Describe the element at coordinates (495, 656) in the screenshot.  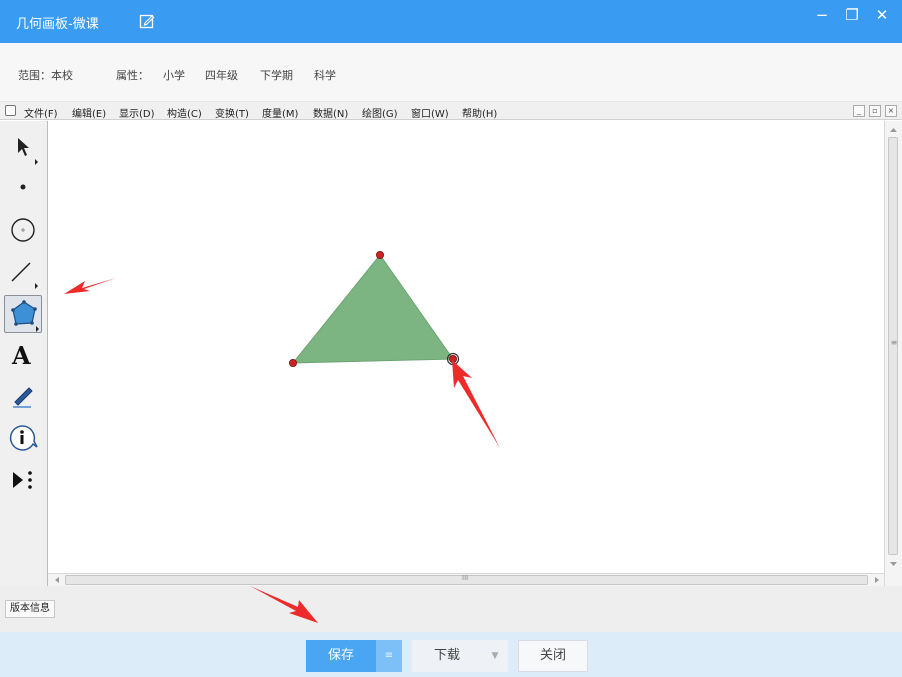
I see `download-options-button: ▼` at that location.